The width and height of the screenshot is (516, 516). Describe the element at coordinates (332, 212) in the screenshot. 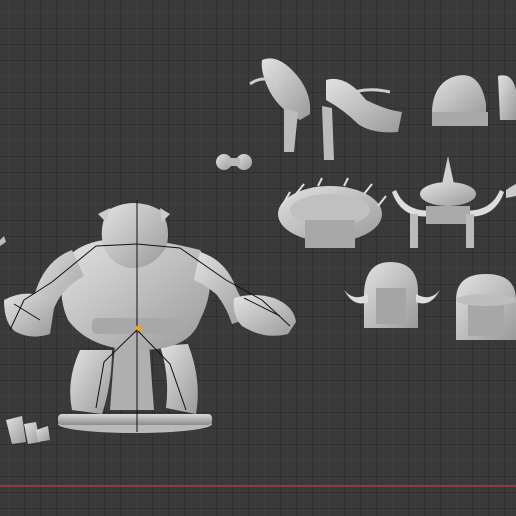

I see `fur-crown-helmet-model` at that location.